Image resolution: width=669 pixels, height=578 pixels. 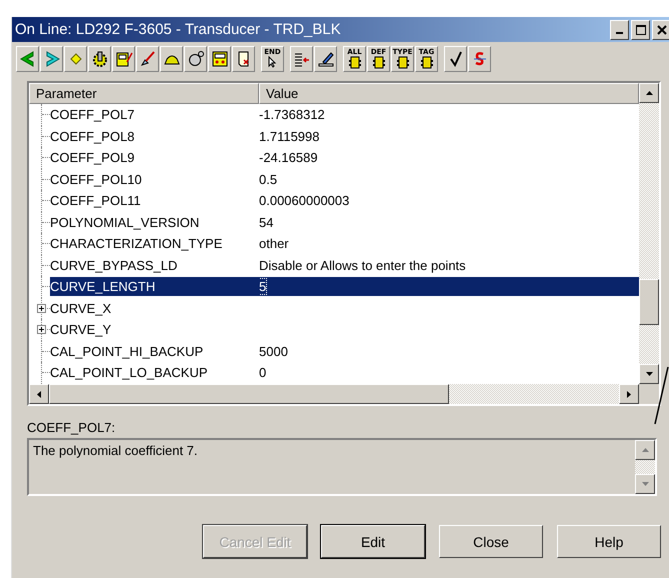 I want to click on parameter-name: POLYNOMIAL_VERSION, so click(x=125, y=222).